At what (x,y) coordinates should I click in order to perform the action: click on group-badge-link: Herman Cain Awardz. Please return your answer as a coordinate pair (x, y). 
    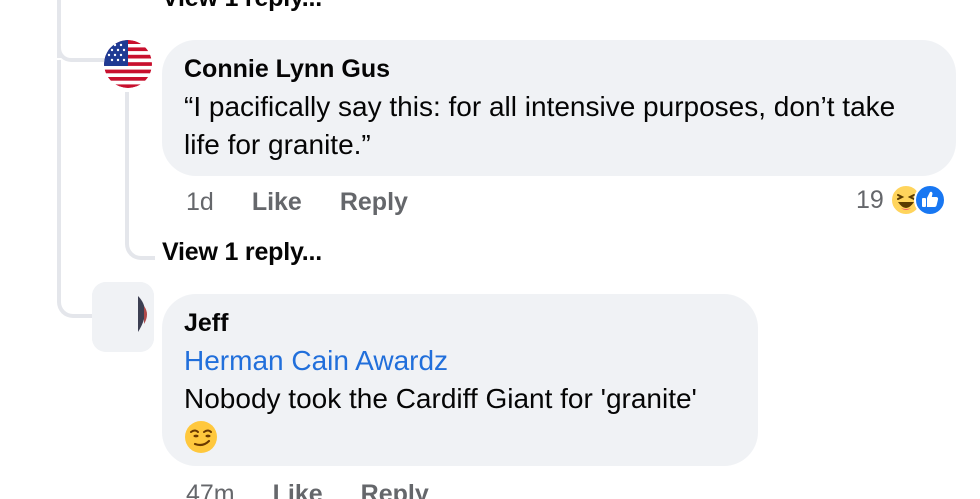
    Looking at the image, I should click on (460, 361).